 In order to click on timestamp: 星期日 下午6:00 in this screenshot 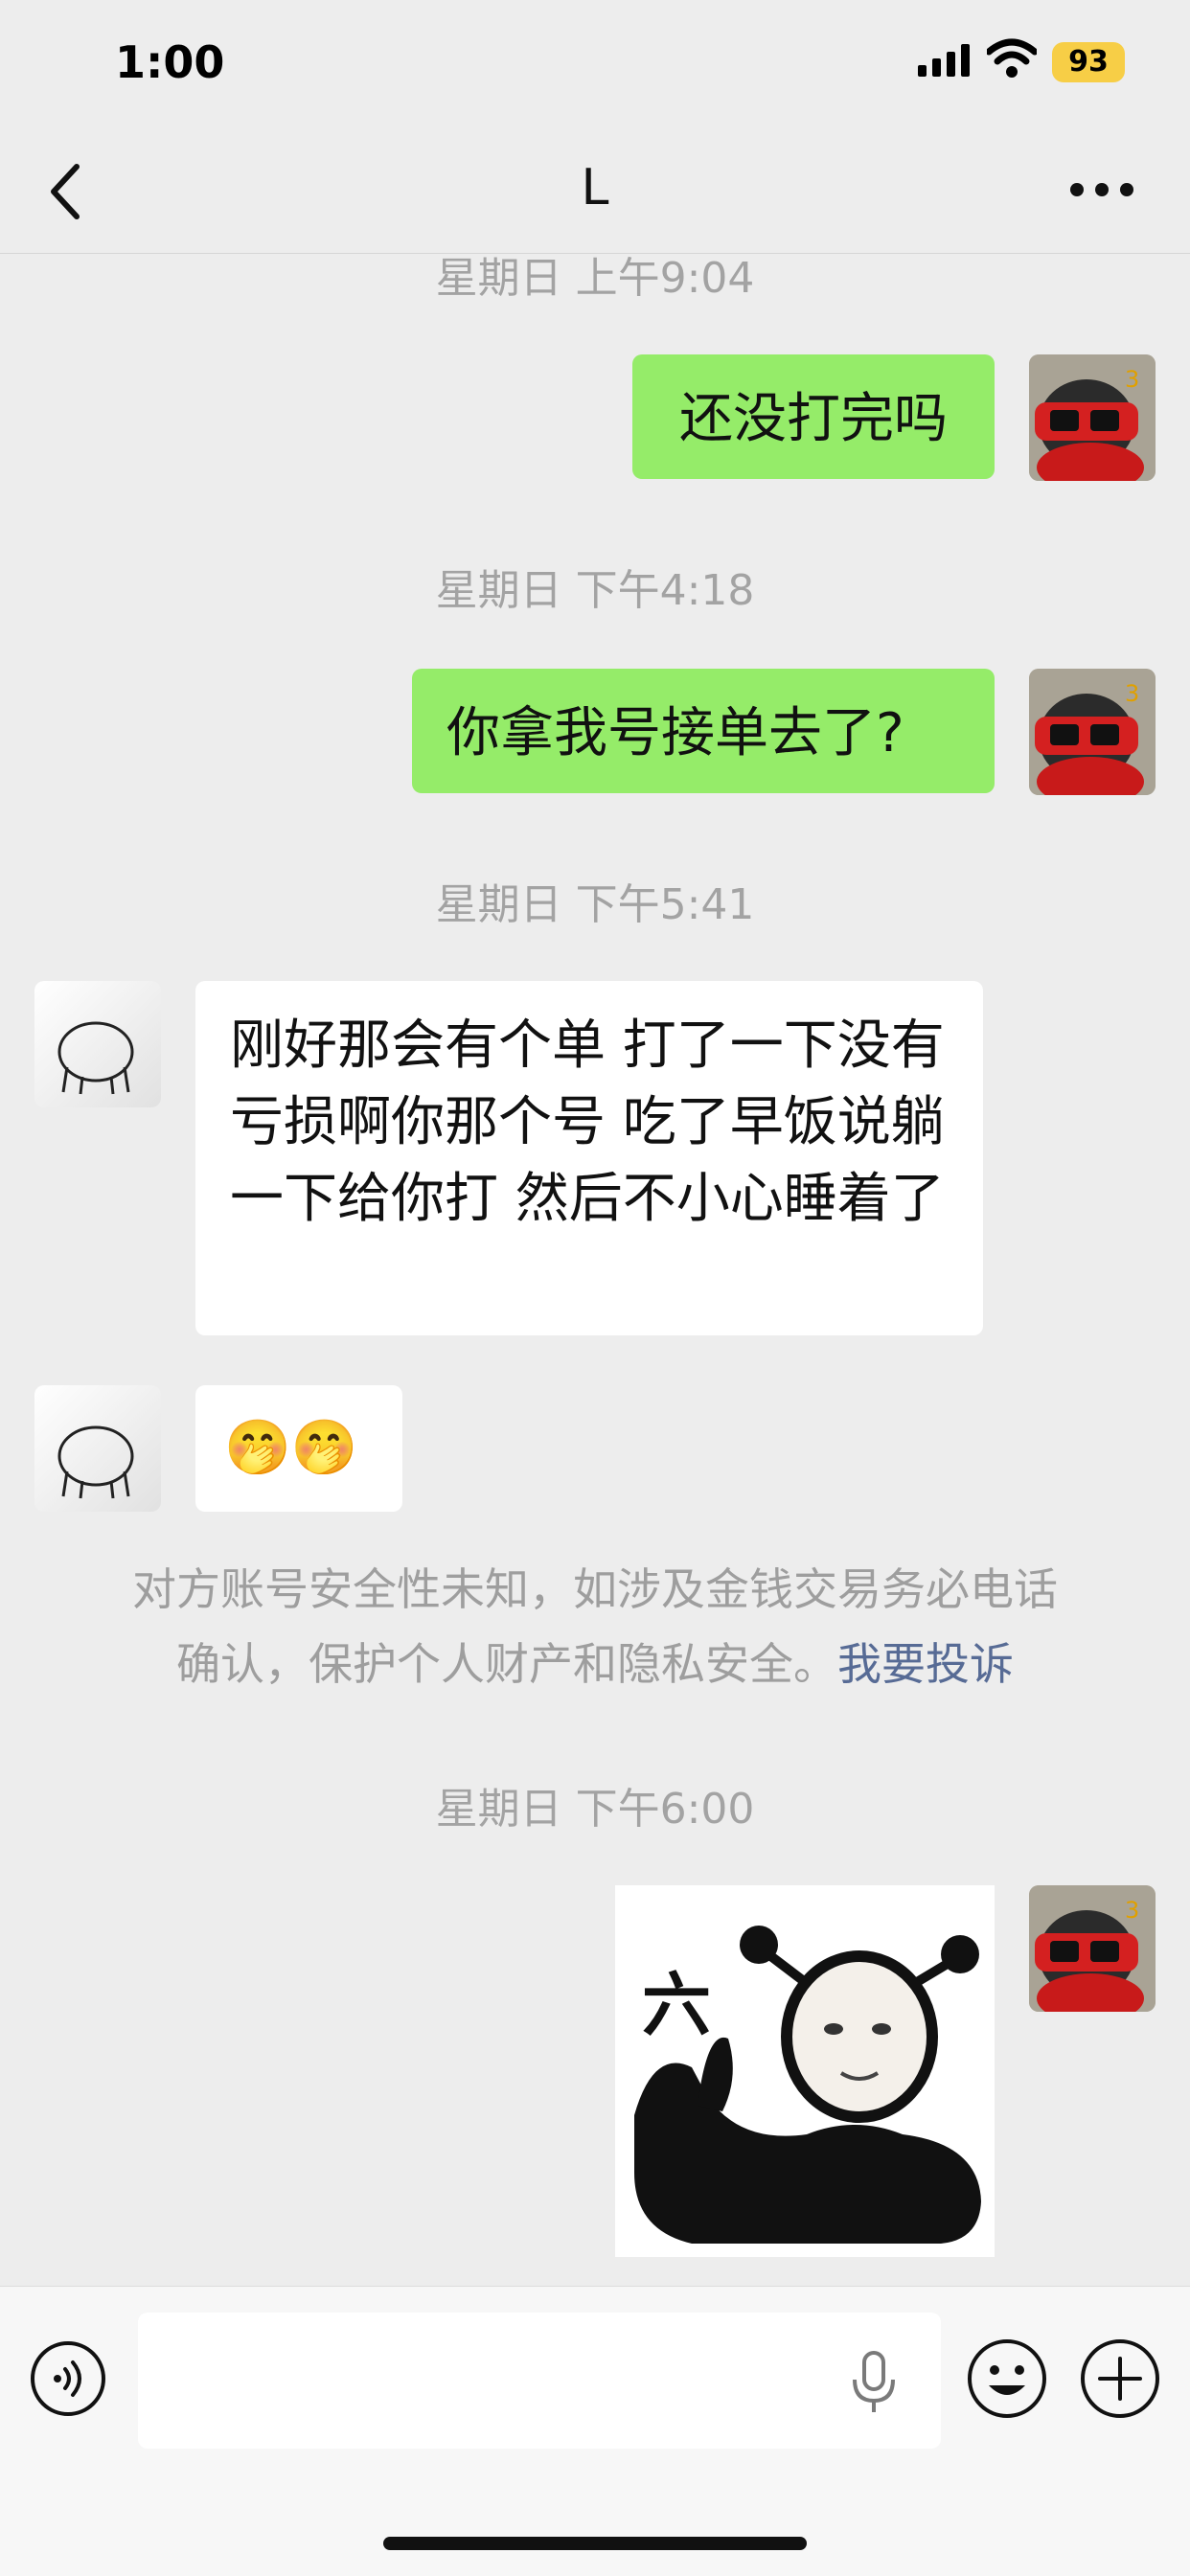, I will do `click(595, 1809)`.